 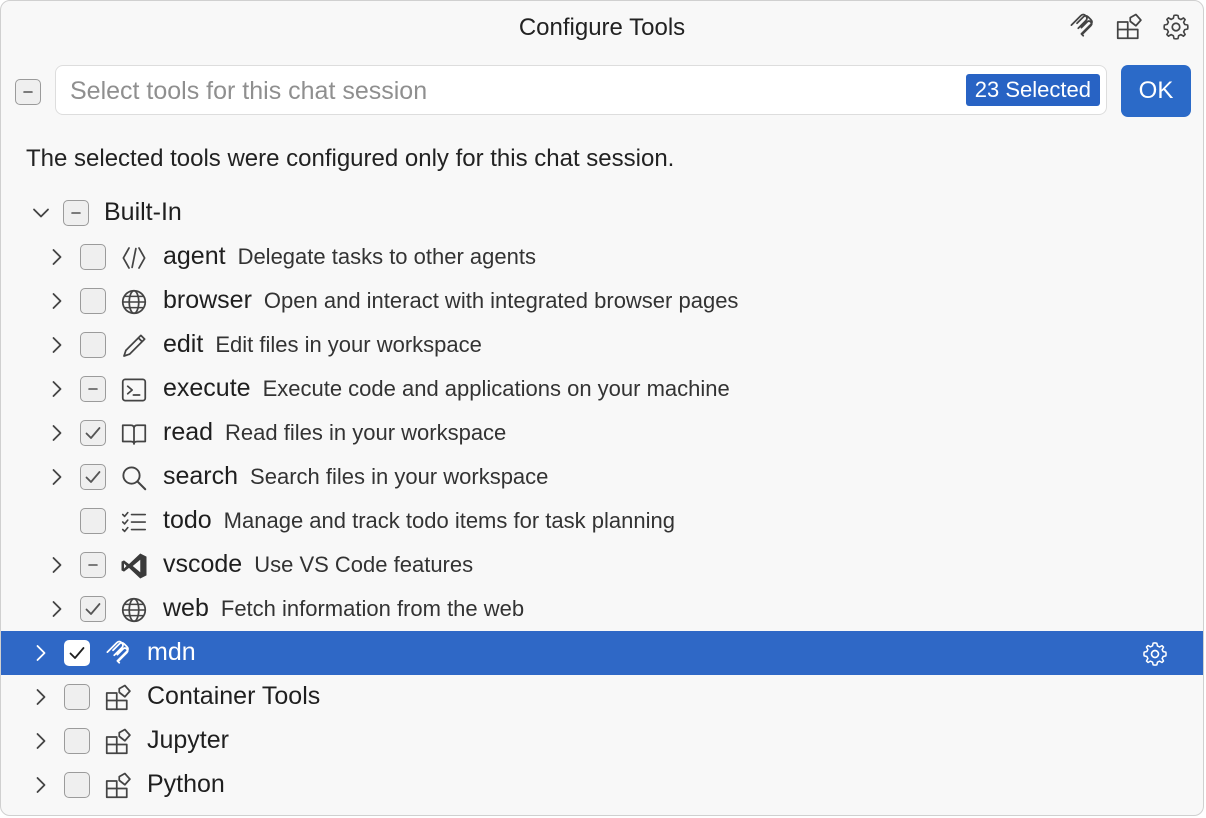 I want to click on search-input, so click(x=500, y=91).